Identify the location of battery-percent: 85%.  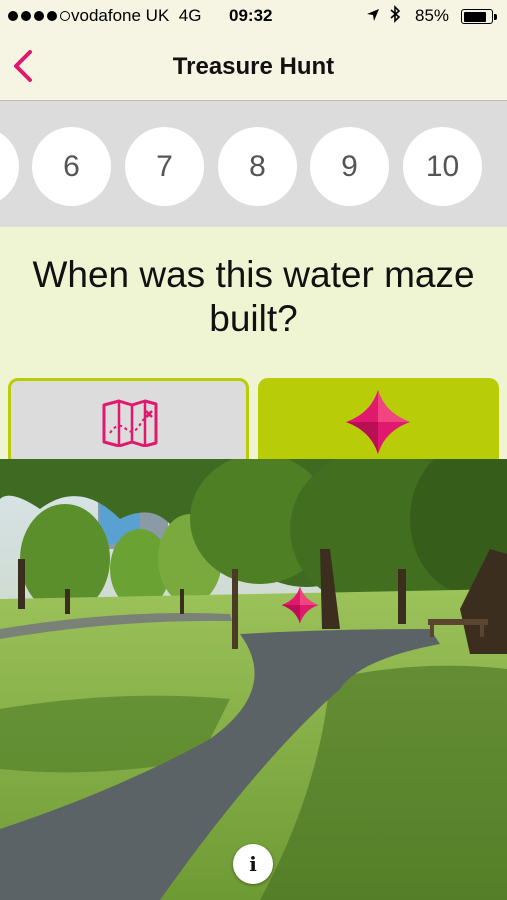
(432, 15).